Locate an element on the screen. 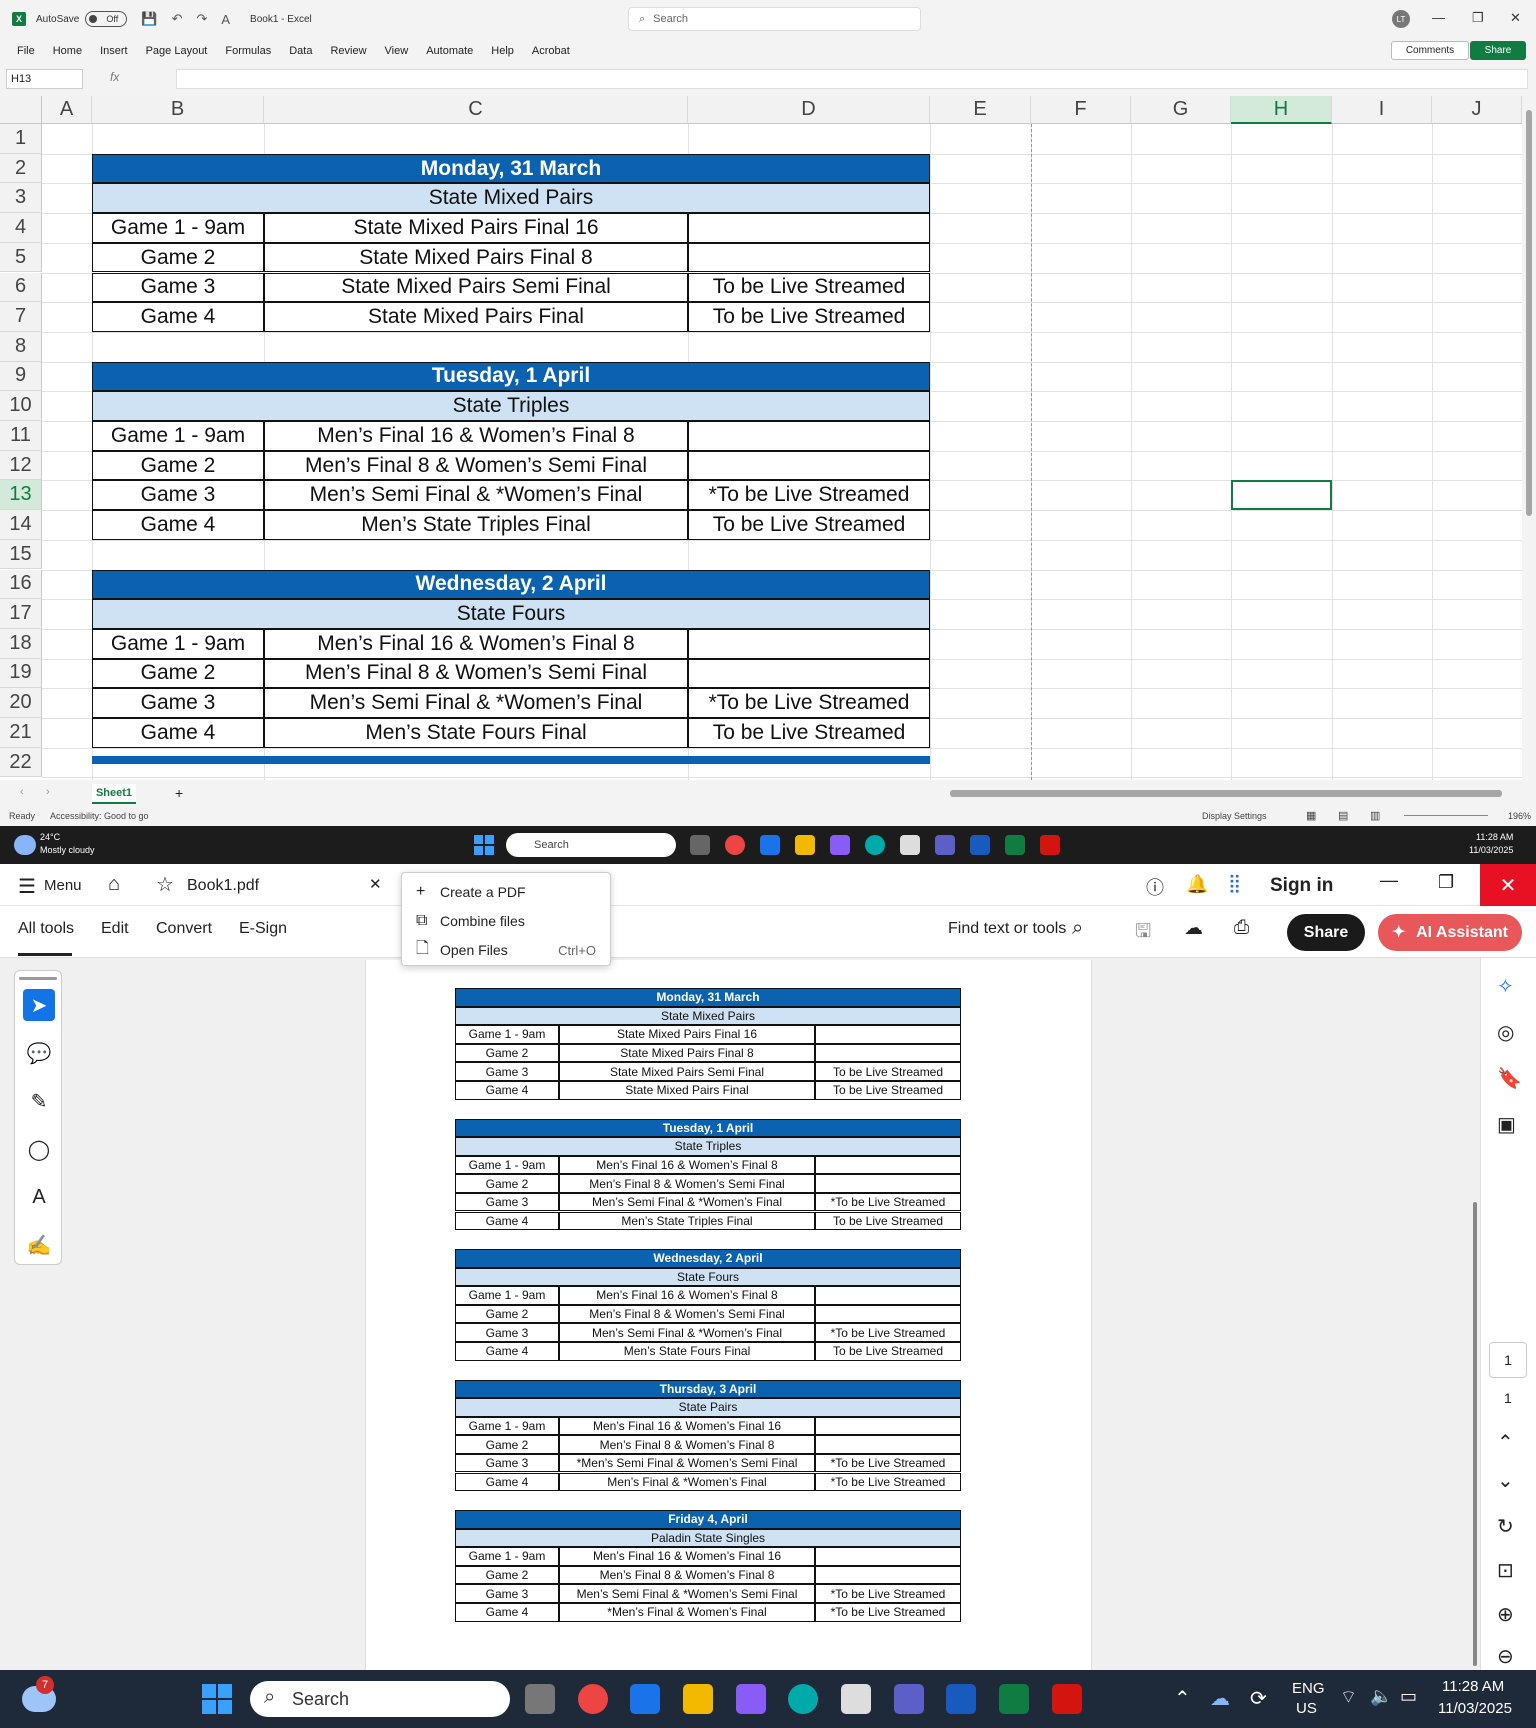  table-cell: *To be Live Streamed is located at coordinates (809, 703).